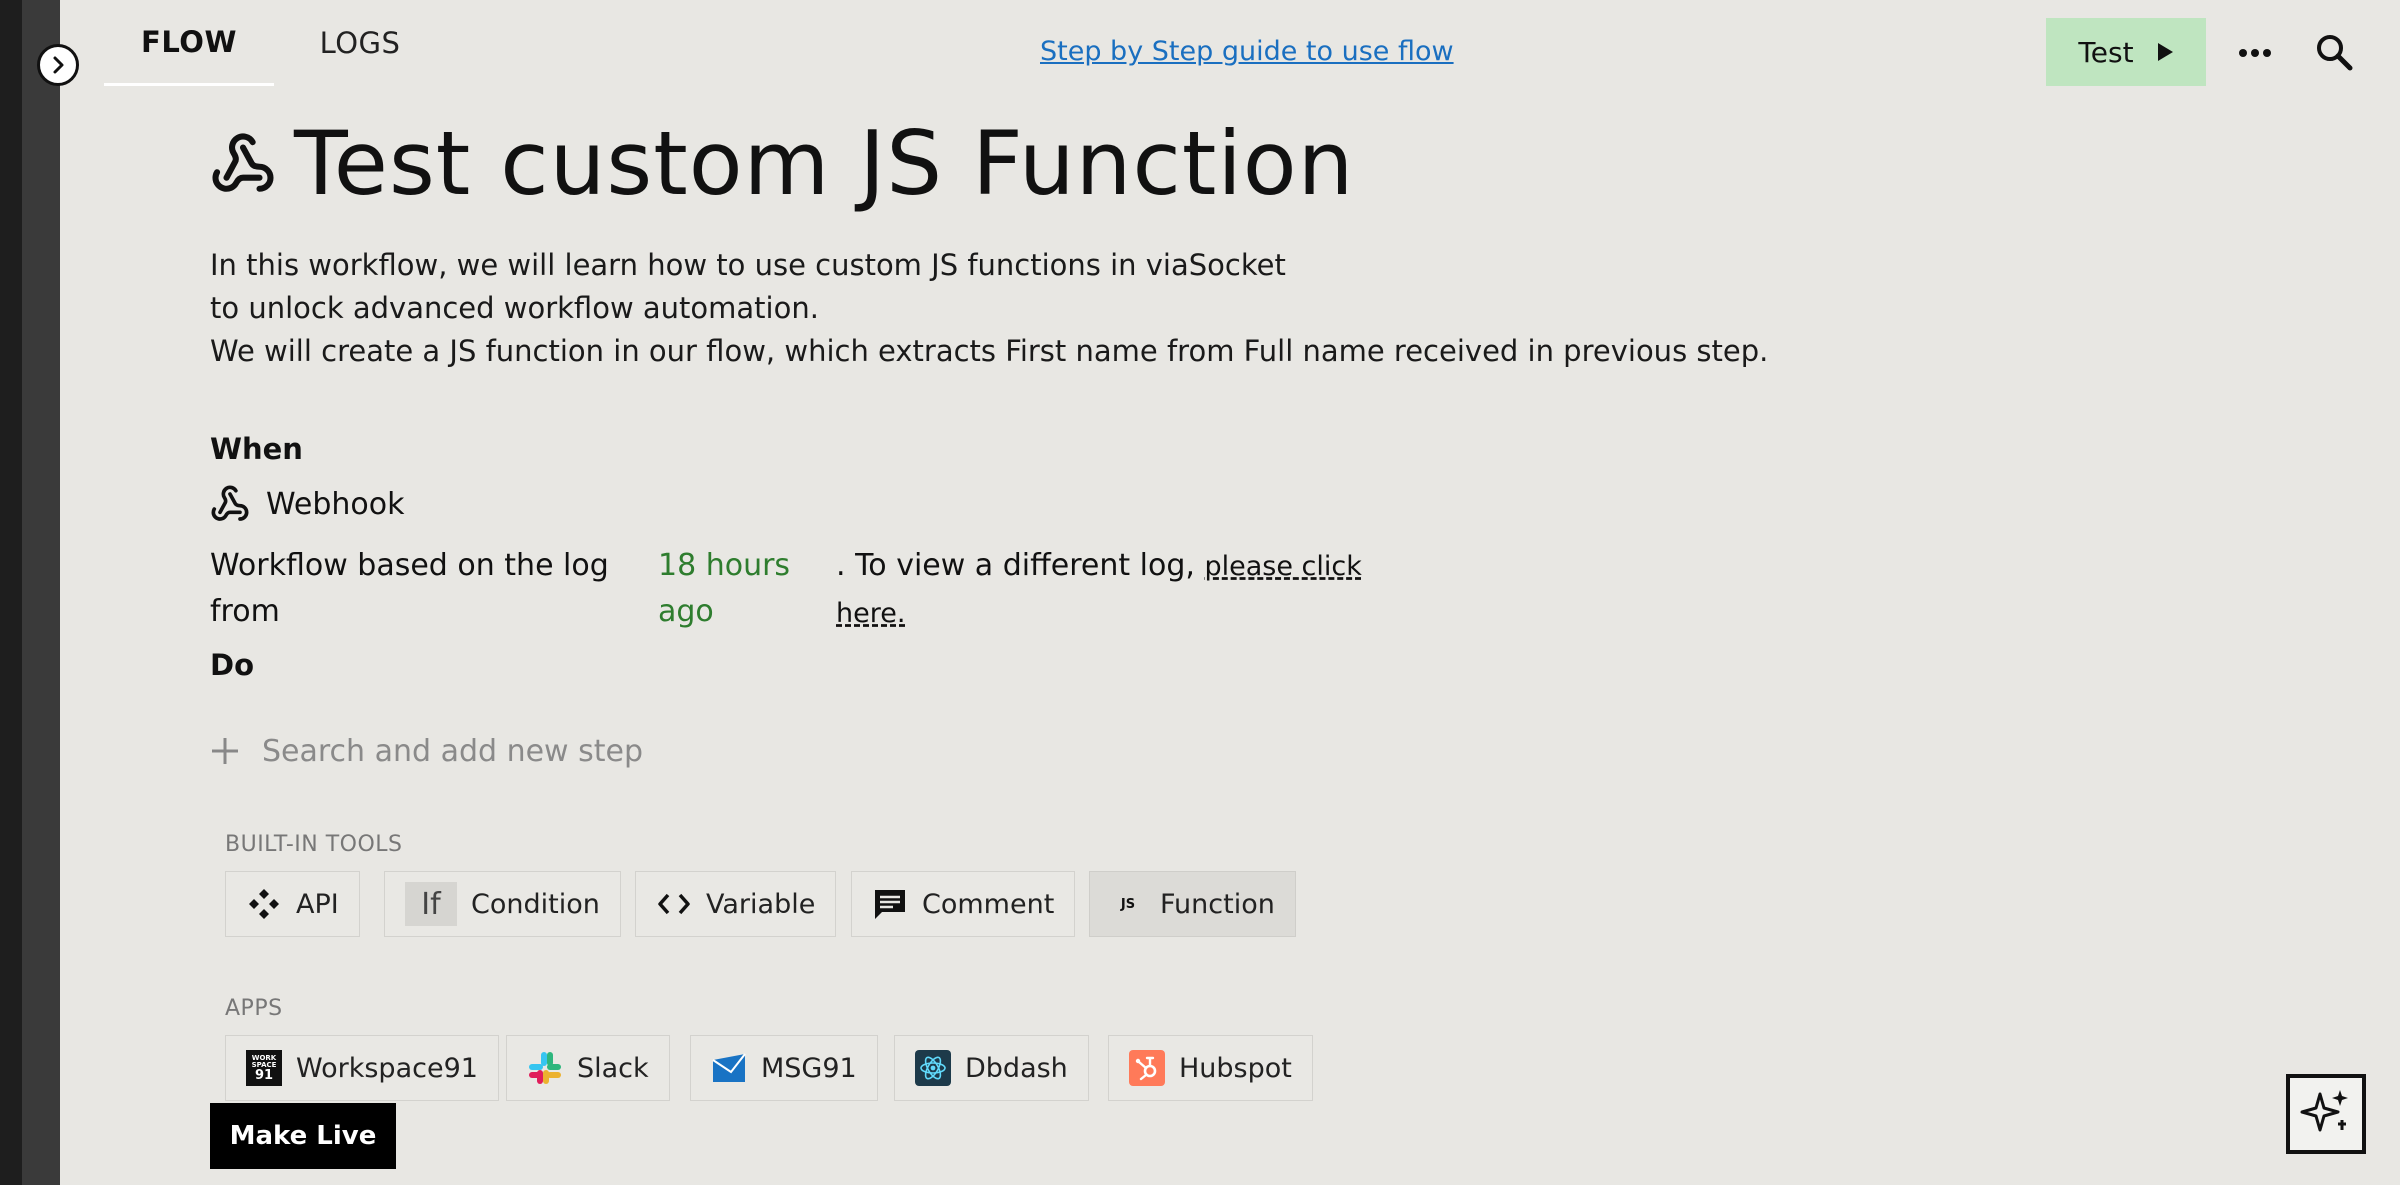  What do you see at coordinates (292, 904) in the screenshot?
I see `tool-api-button: API` at bounding box center [292, 904].